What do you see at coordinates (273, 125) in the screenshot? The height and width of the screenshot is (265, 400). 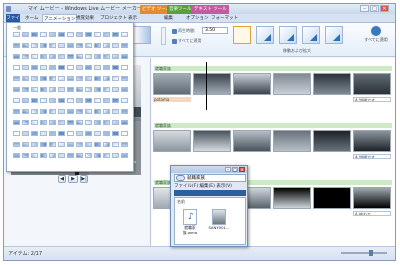 I see `audio-track-caption: 就職家族` at bounding box center [273, 125].